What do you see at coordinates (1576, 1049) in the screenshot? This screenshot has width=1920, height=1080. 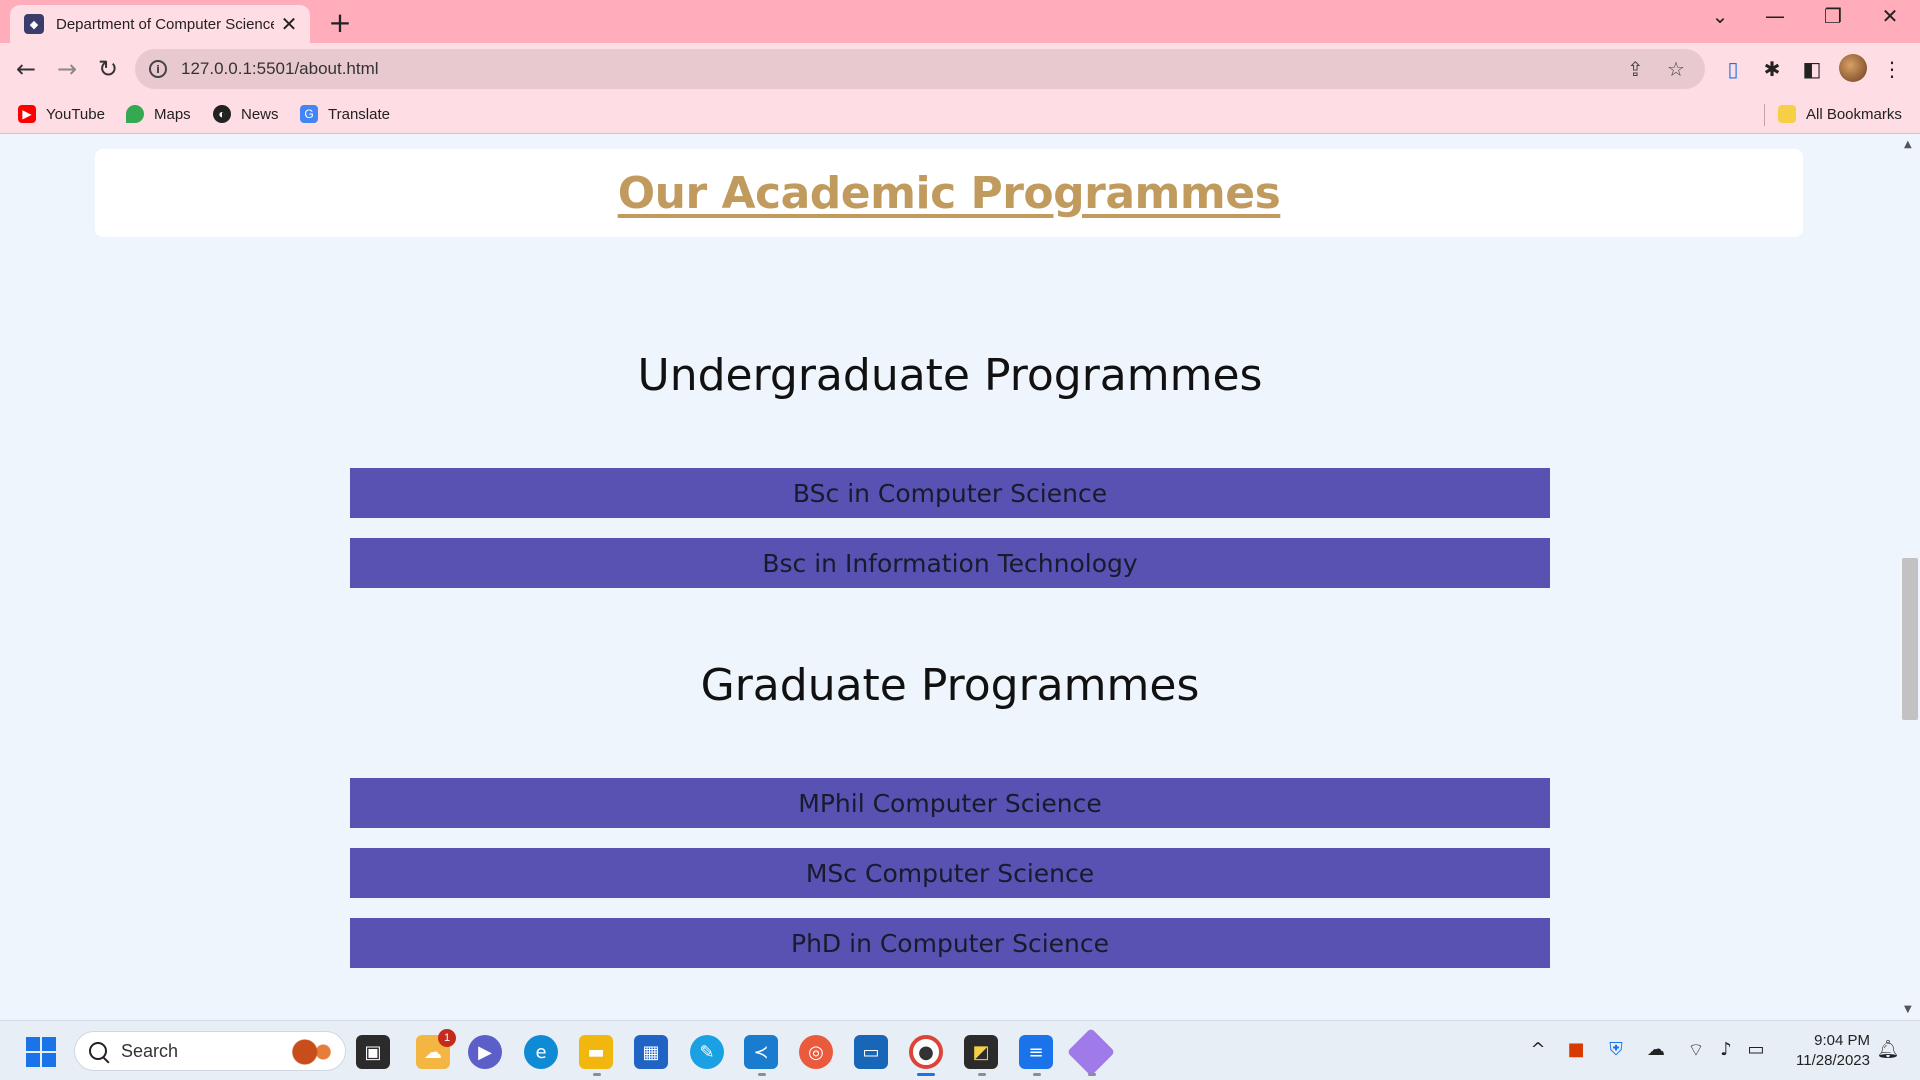 I see `tray-app-icon: ■` at bounding box center [1576, 1049].